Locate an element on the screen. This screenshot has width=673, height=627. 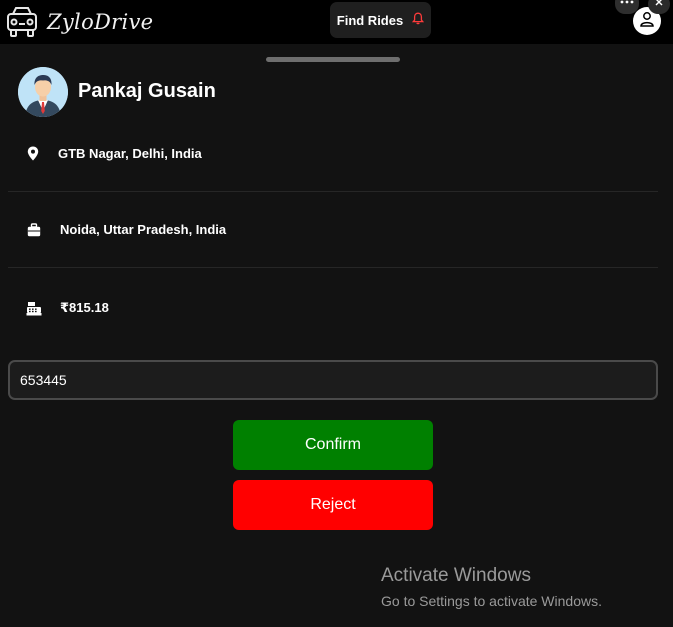
close-button is located at coordinates (659, 7).